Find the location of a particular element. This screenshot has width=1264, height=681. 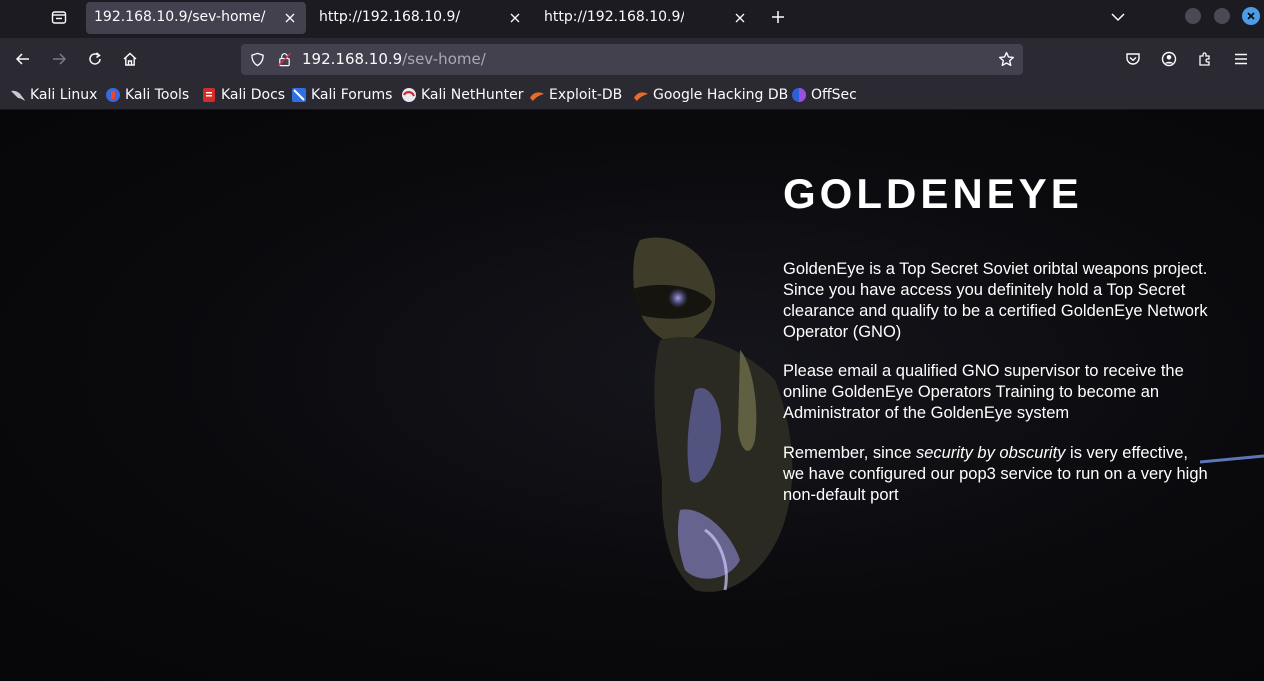

firefox-view-button is located at coordinates (59, 17).